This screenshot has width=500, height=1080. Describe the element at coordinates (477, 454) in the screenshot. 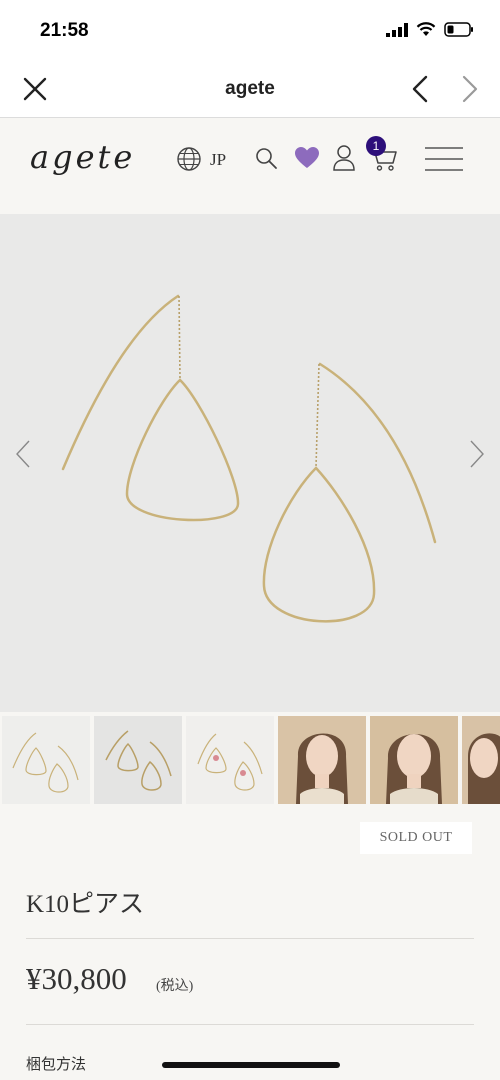

I see `image-next-icon` at that location.